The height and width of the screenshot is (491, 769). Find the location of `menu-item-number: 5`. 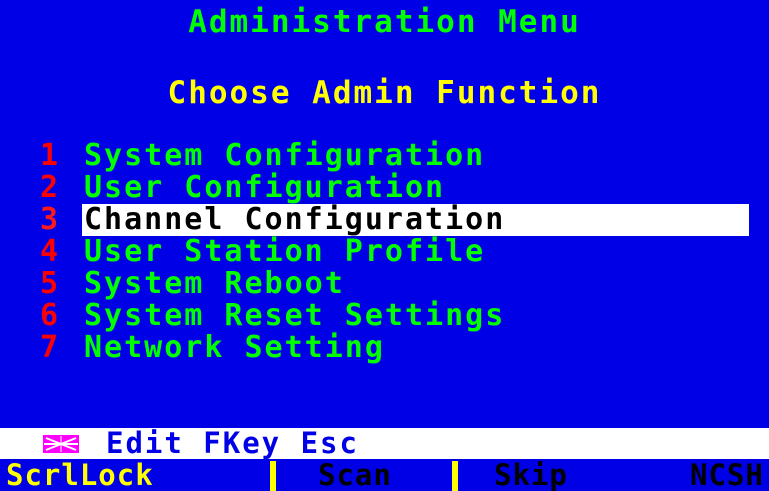

menu-item-number: 5 is located at coordinates (50, 283).